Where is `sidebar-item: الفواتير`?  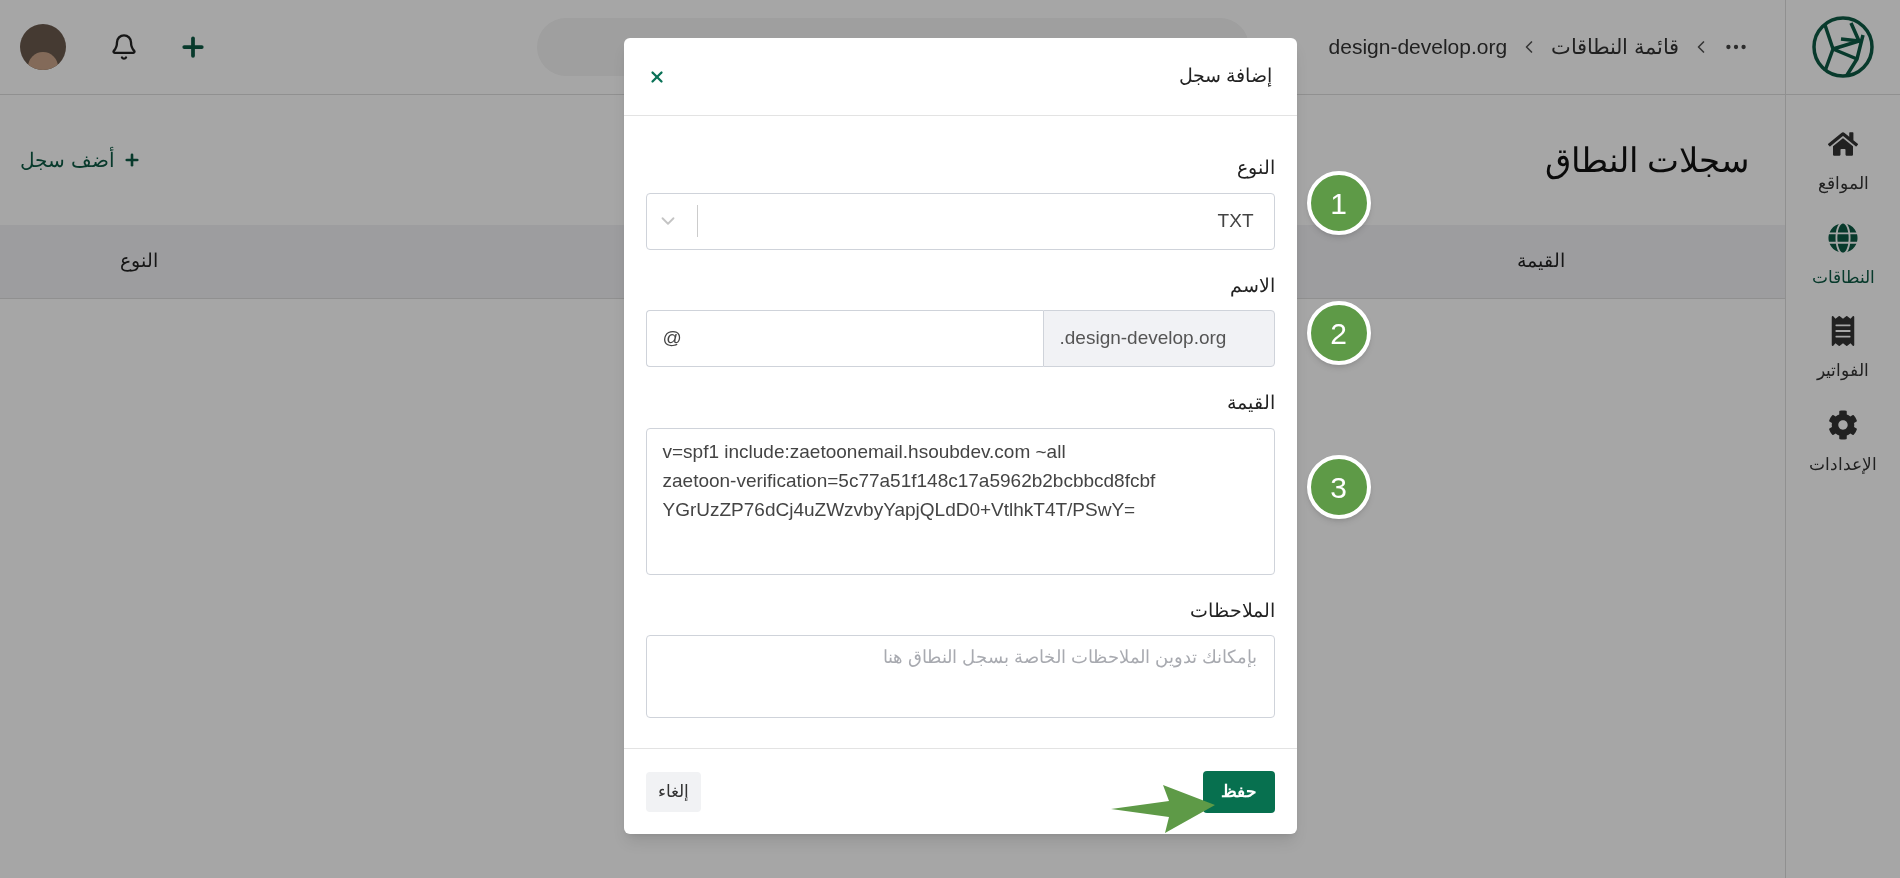
sidebar-item: الفواتير is located at coordinates (1843, 350).